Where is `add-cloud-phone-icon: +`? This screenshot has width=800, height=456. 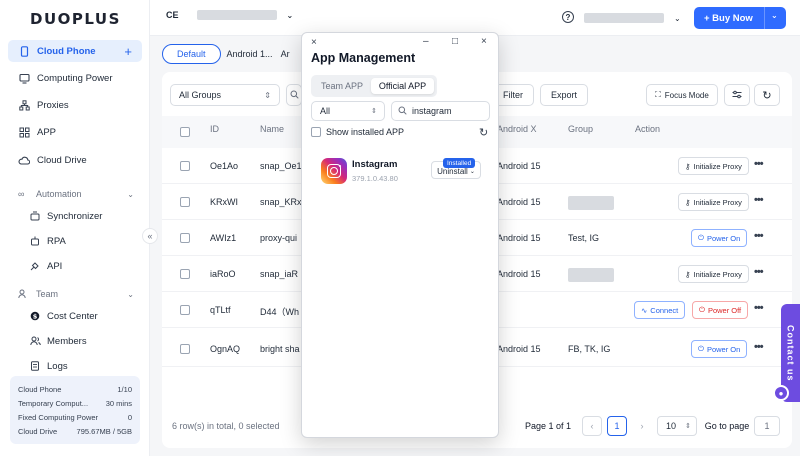
add-cloud-phone-icon: + is located at coordinates (128, 51).